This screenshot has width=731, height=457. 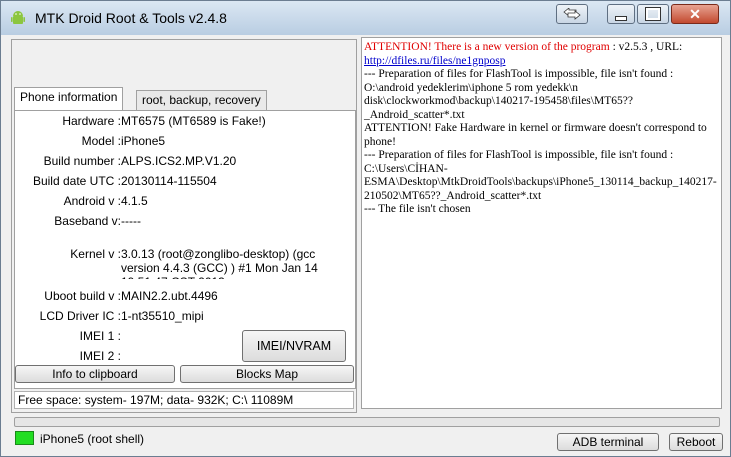 What do you see at coordinates (69, 98) in the screenshot?
I see `tab-phone-information: Phone information` at bounding box center [69, 98].